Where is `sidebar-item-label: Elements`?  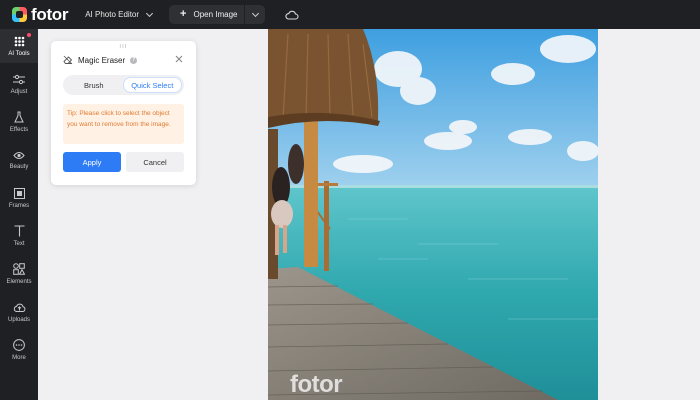
sidebar-item-label: Elements is located at coordinates (19, 282).